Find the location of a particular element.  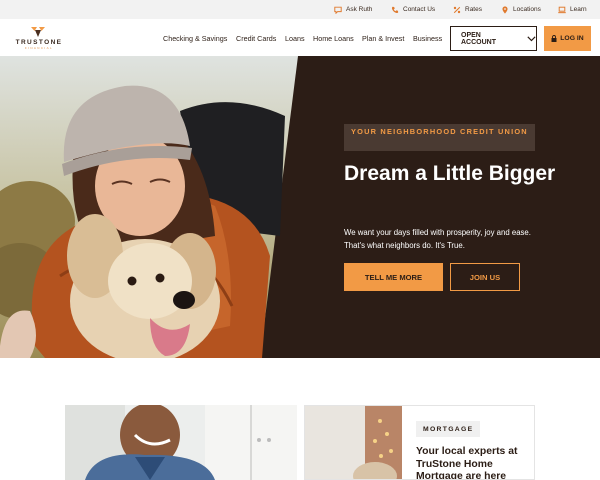

join-us-button: JOIN US is located at coordinates (485, 277).